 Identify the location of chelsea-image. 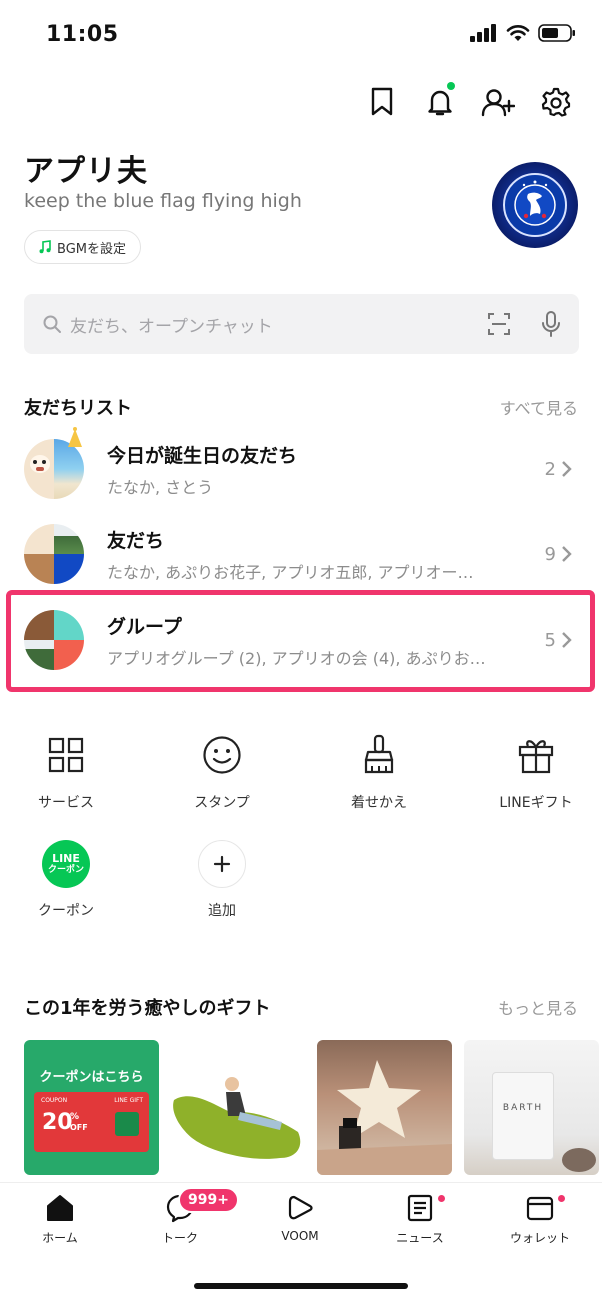
(69, 569).